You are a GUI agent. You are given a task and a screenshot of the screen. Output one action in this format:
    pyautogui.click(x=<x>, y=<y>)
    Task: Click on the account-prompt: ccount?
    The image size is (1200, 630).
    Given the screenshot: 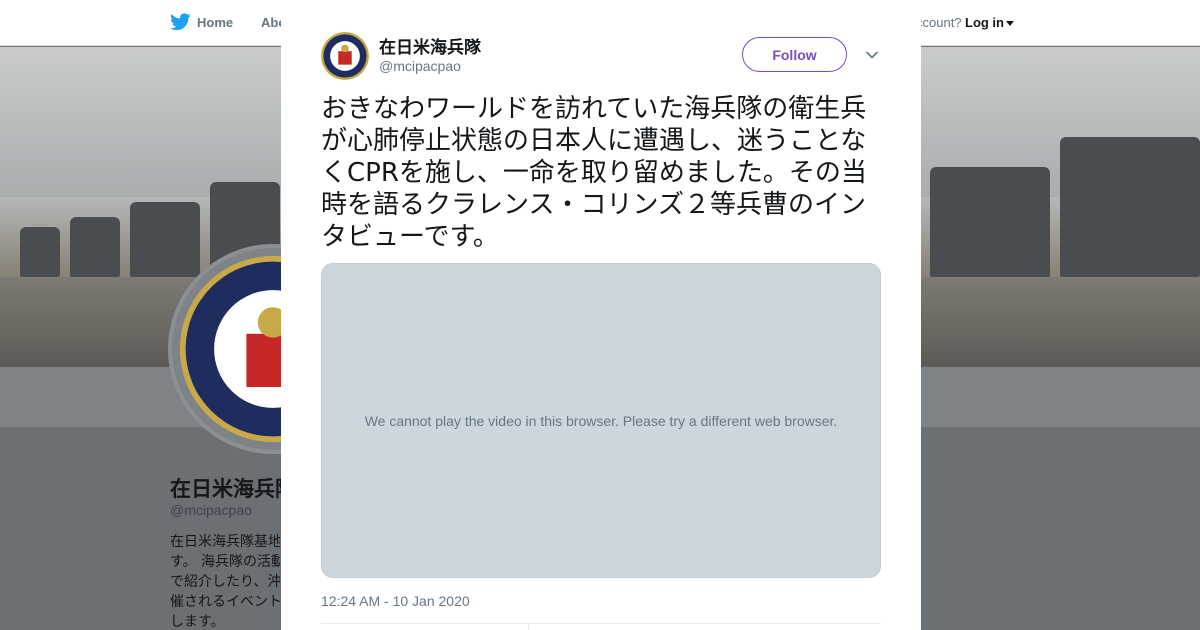 What is the action you would take?
    pyautogui.click(x=939, y=22)
    